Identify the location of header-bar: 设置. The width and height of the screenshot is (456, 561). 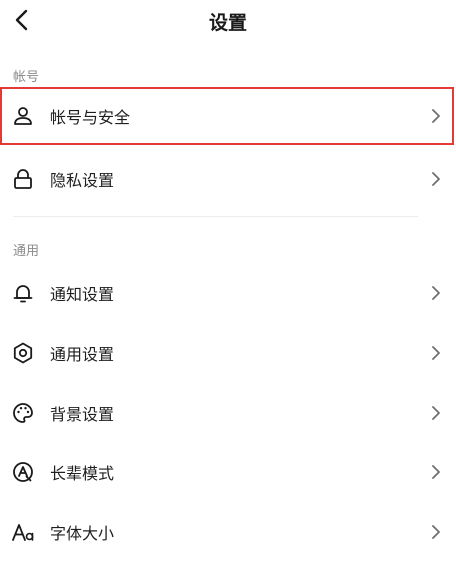
(228, 22).